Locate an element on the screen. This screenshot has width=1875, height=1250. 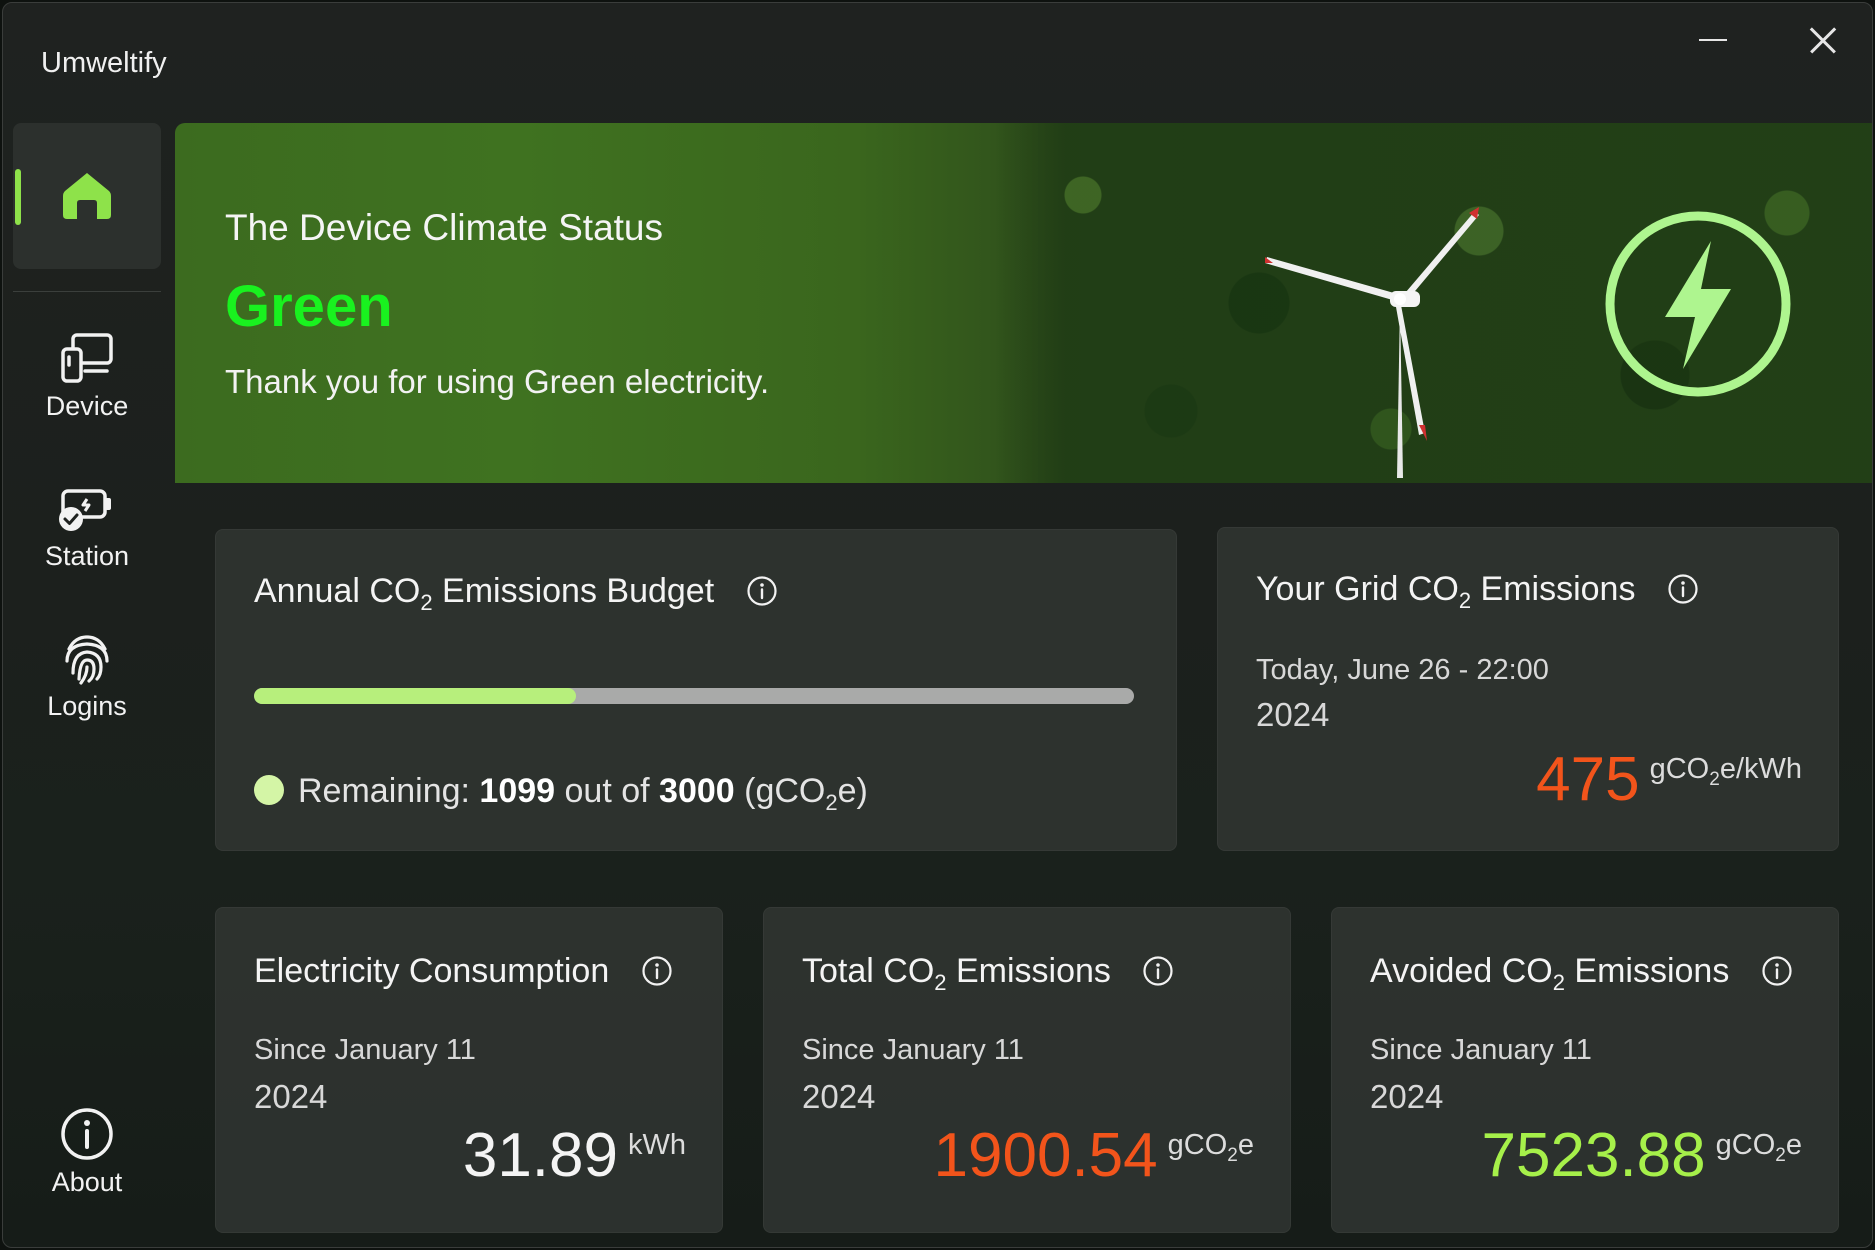
sidebar-item-about: About is located at coordinates (87, 1152).